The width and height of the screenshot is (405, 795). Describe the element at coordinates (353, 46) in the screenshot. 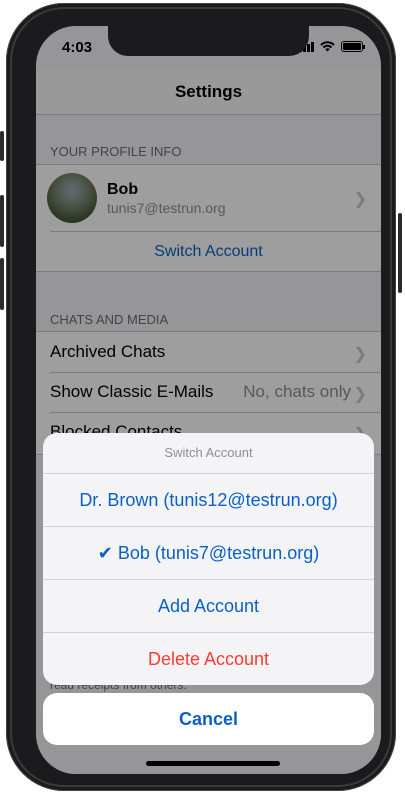

I see `battery-icon` at that location.